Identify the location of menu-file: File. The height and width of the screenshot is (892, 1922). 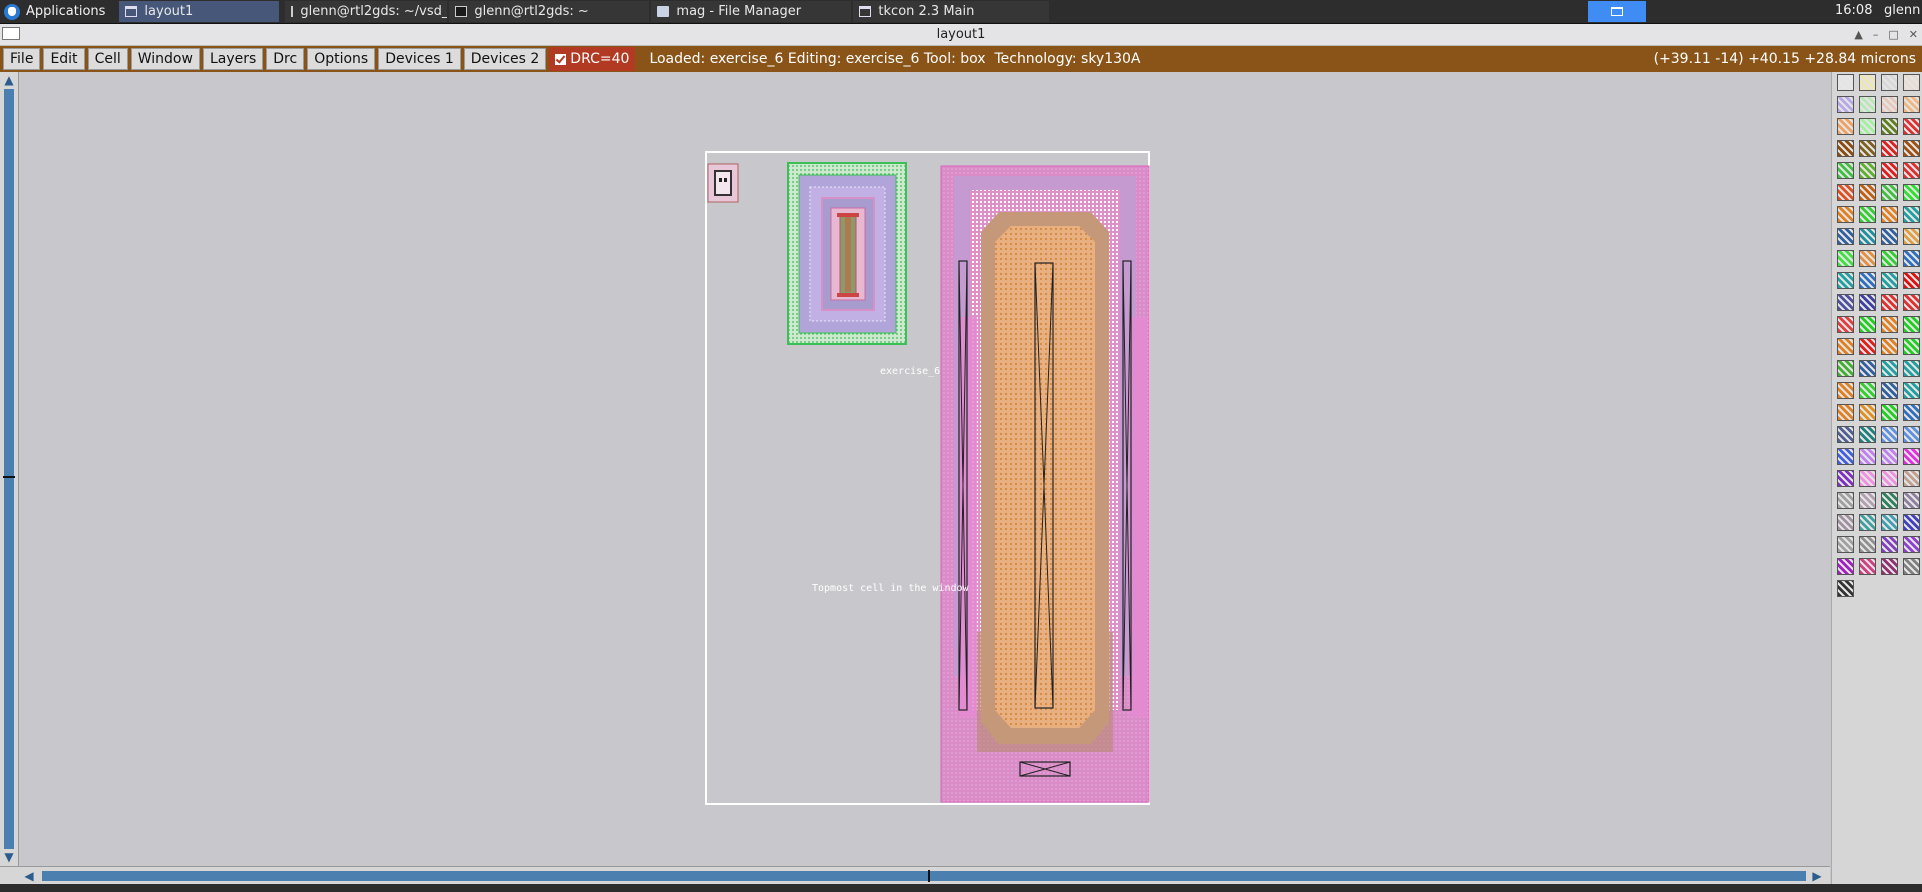
(22, 59).